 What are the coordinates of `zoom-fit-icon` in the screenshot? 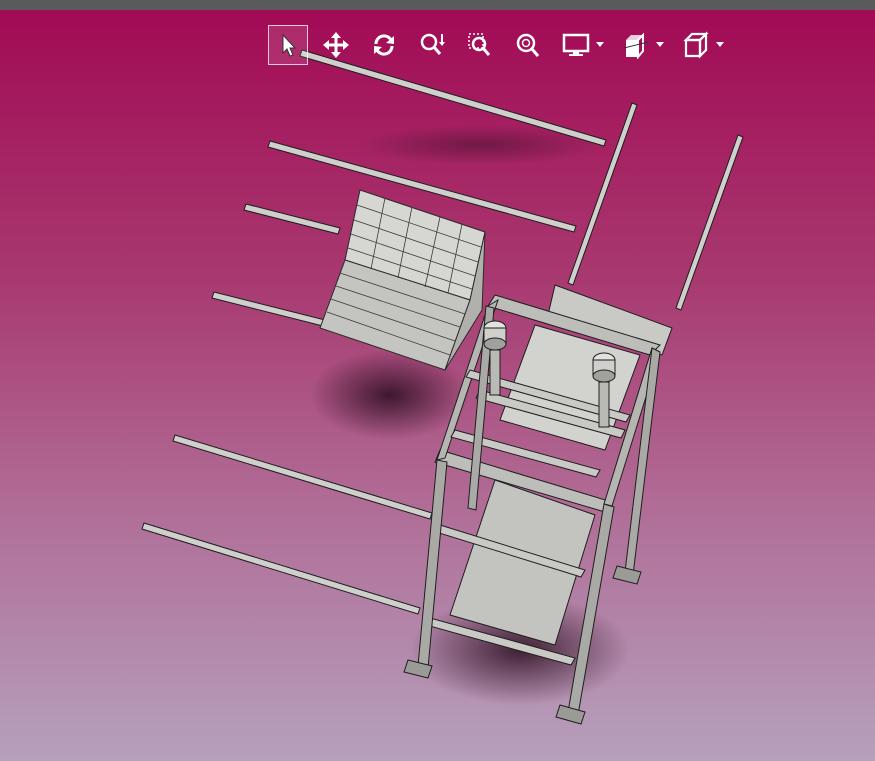 It's located at (528, 45).